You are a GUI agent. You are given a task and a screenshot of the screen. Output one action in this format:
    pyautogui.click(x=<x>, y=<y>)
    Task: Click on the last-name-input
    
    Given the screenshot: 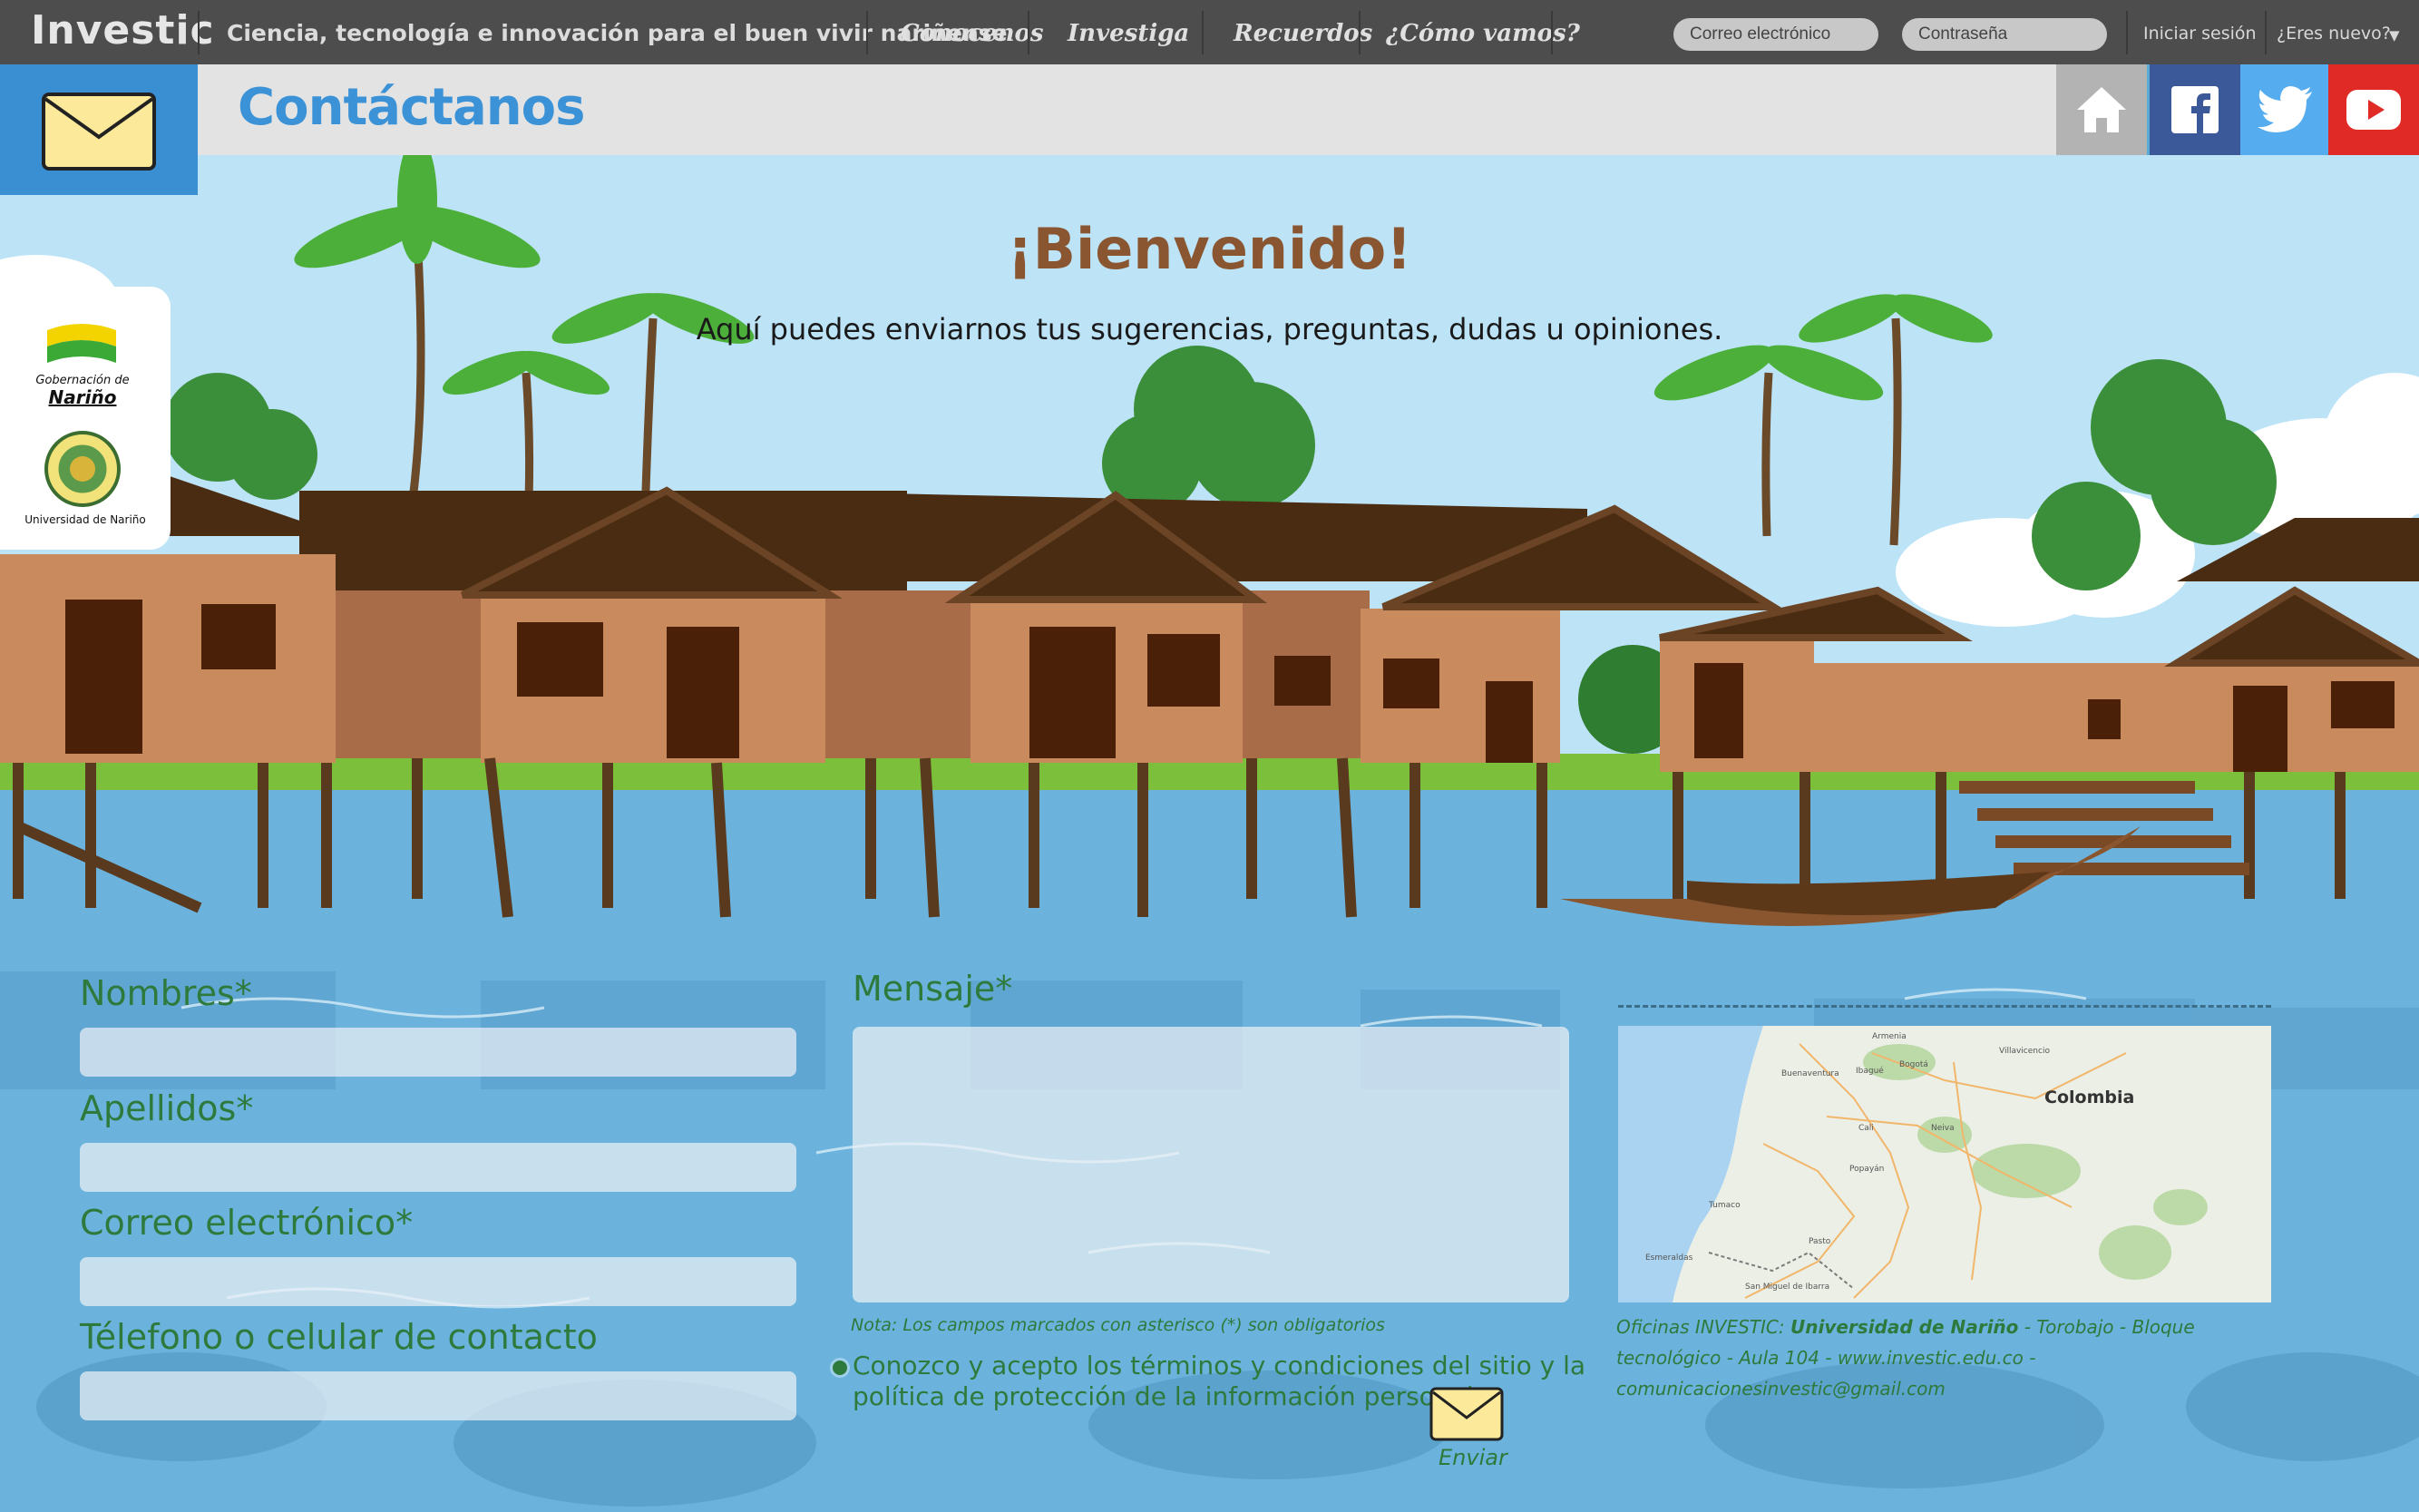 What is the action you would take?
    pyautogui.click(x=438, y=1167)
    